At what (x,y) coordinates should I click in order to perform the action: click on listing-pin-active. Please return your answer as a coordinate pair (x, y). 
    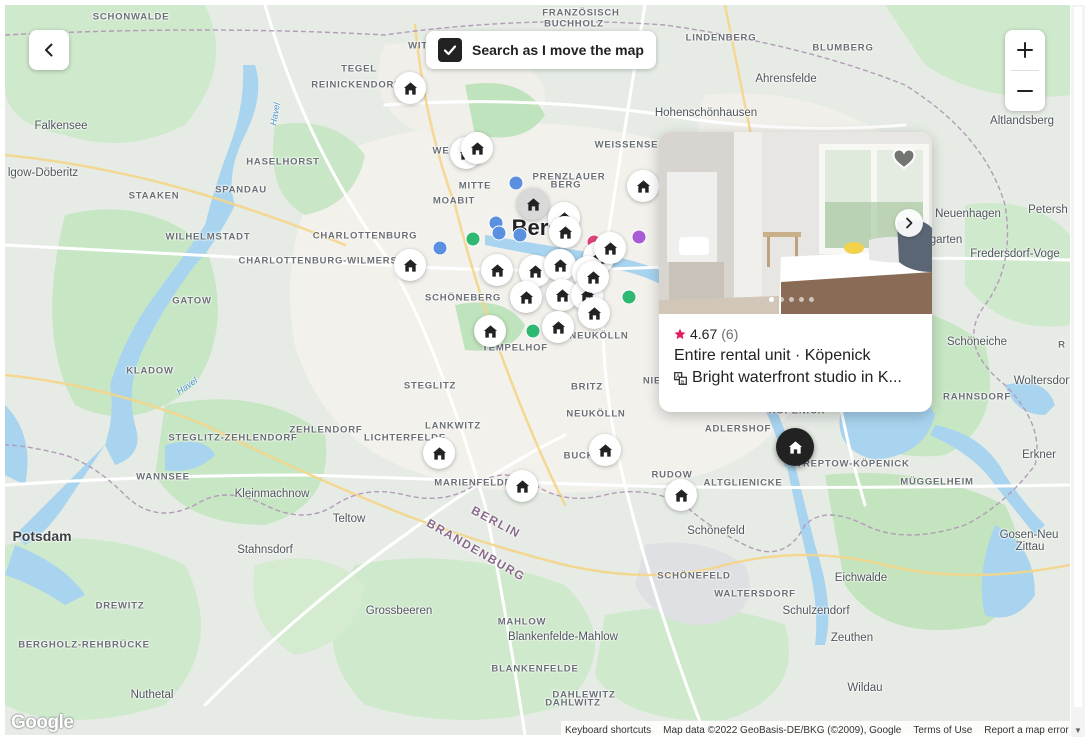
    Looking at the image, I should click on (795, 447).